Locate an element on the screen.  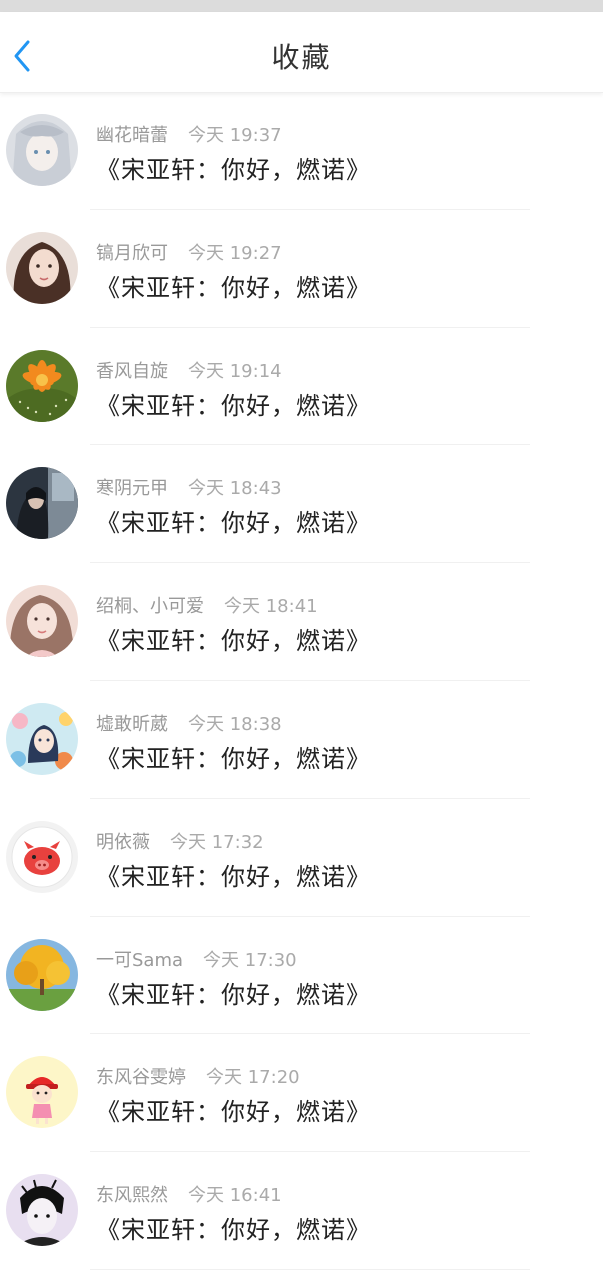
user-name: 绍桐、小可爱 is located at coordinates (150, 607).